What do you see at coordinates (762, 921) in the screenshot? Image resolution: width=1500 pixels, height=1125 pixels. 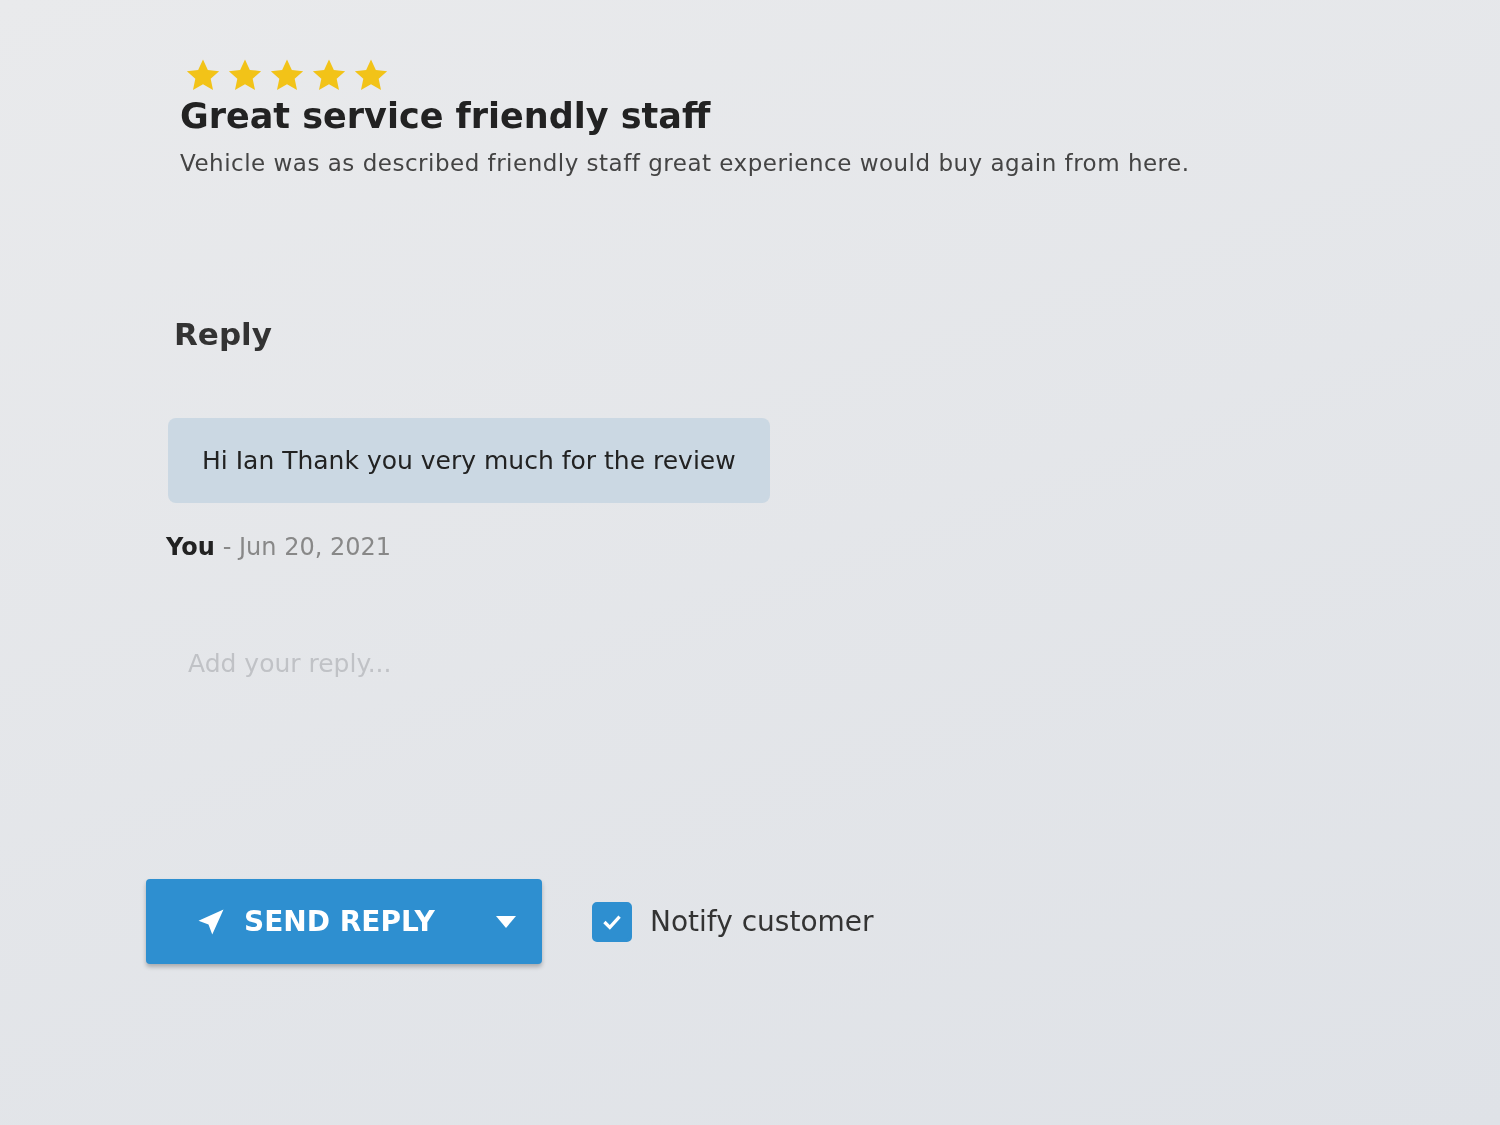 I see `notify-label: Notify customer` at bounding box center [762, 921].